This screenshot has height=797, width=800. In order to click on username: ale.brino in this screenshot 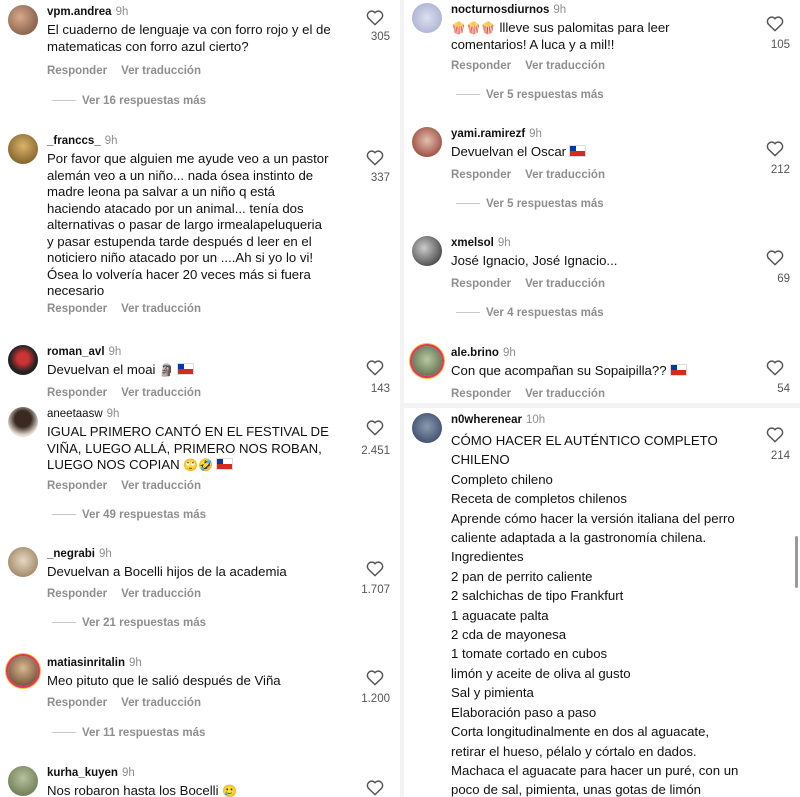, I will do `click(475, 353)`.